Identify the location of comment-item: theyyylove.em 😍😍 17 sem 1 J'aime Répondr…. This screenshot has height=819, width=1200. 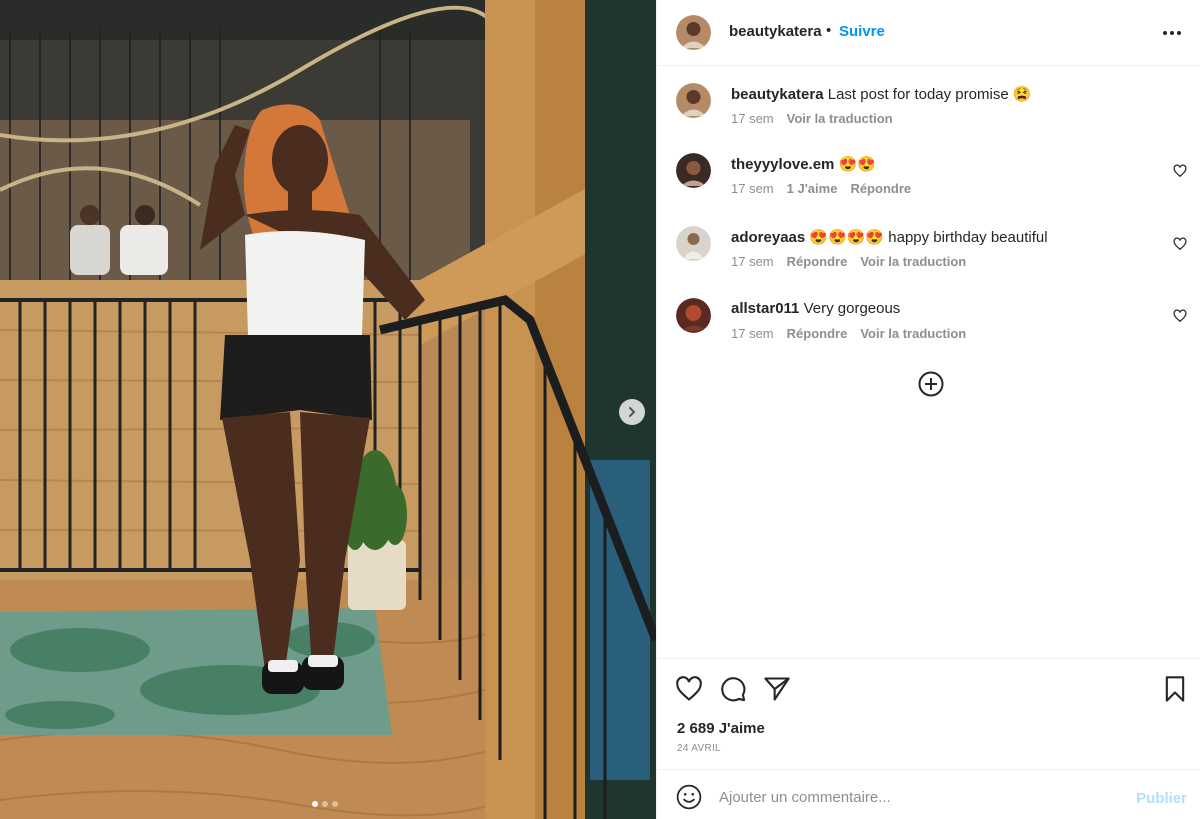
(928, 183).